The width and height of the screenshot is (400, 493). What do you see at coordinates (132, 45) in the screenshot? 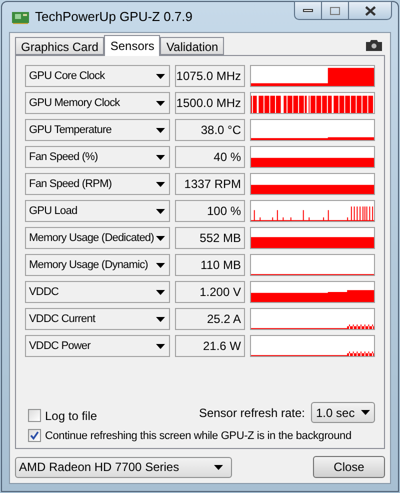
I see `tab: Sensors` at bounding box center [132, 45].